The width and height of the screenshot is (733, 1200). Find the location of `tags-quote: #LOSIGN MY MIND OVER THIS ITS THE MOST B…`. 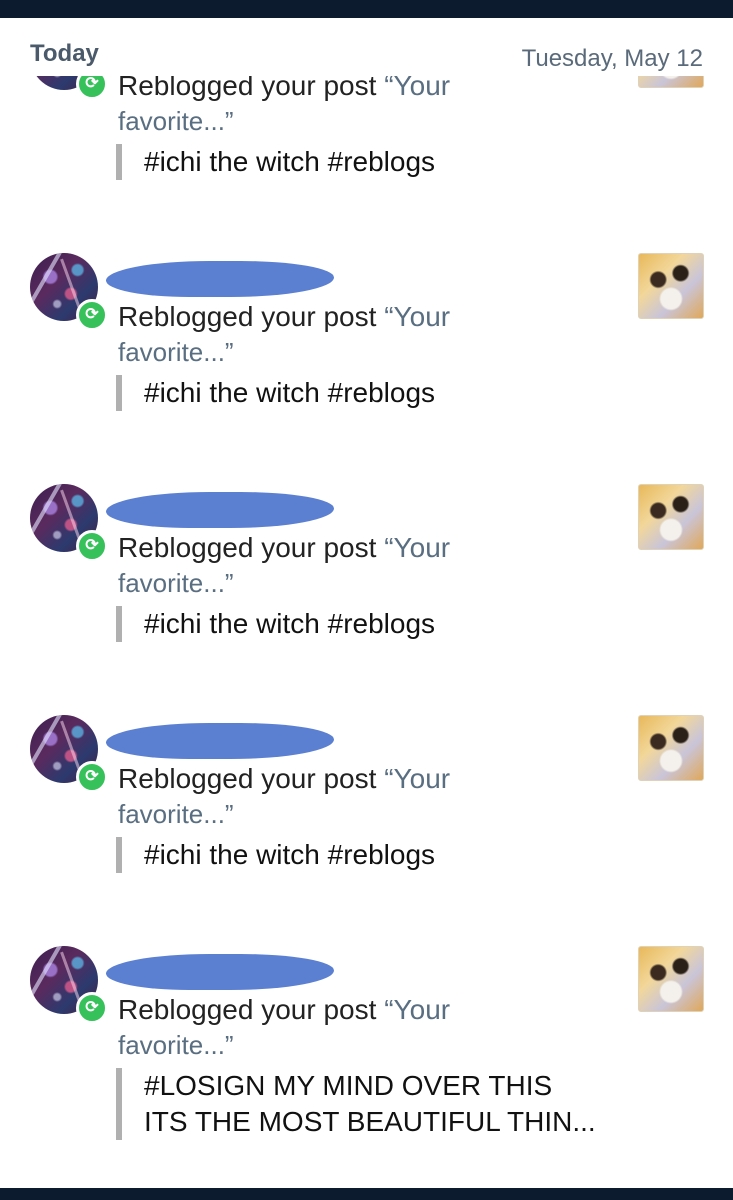

tags-quote: #LOSIGN MY MIND OVER THIS ITS THE MOST B… is located at coordinates (356, 1104).